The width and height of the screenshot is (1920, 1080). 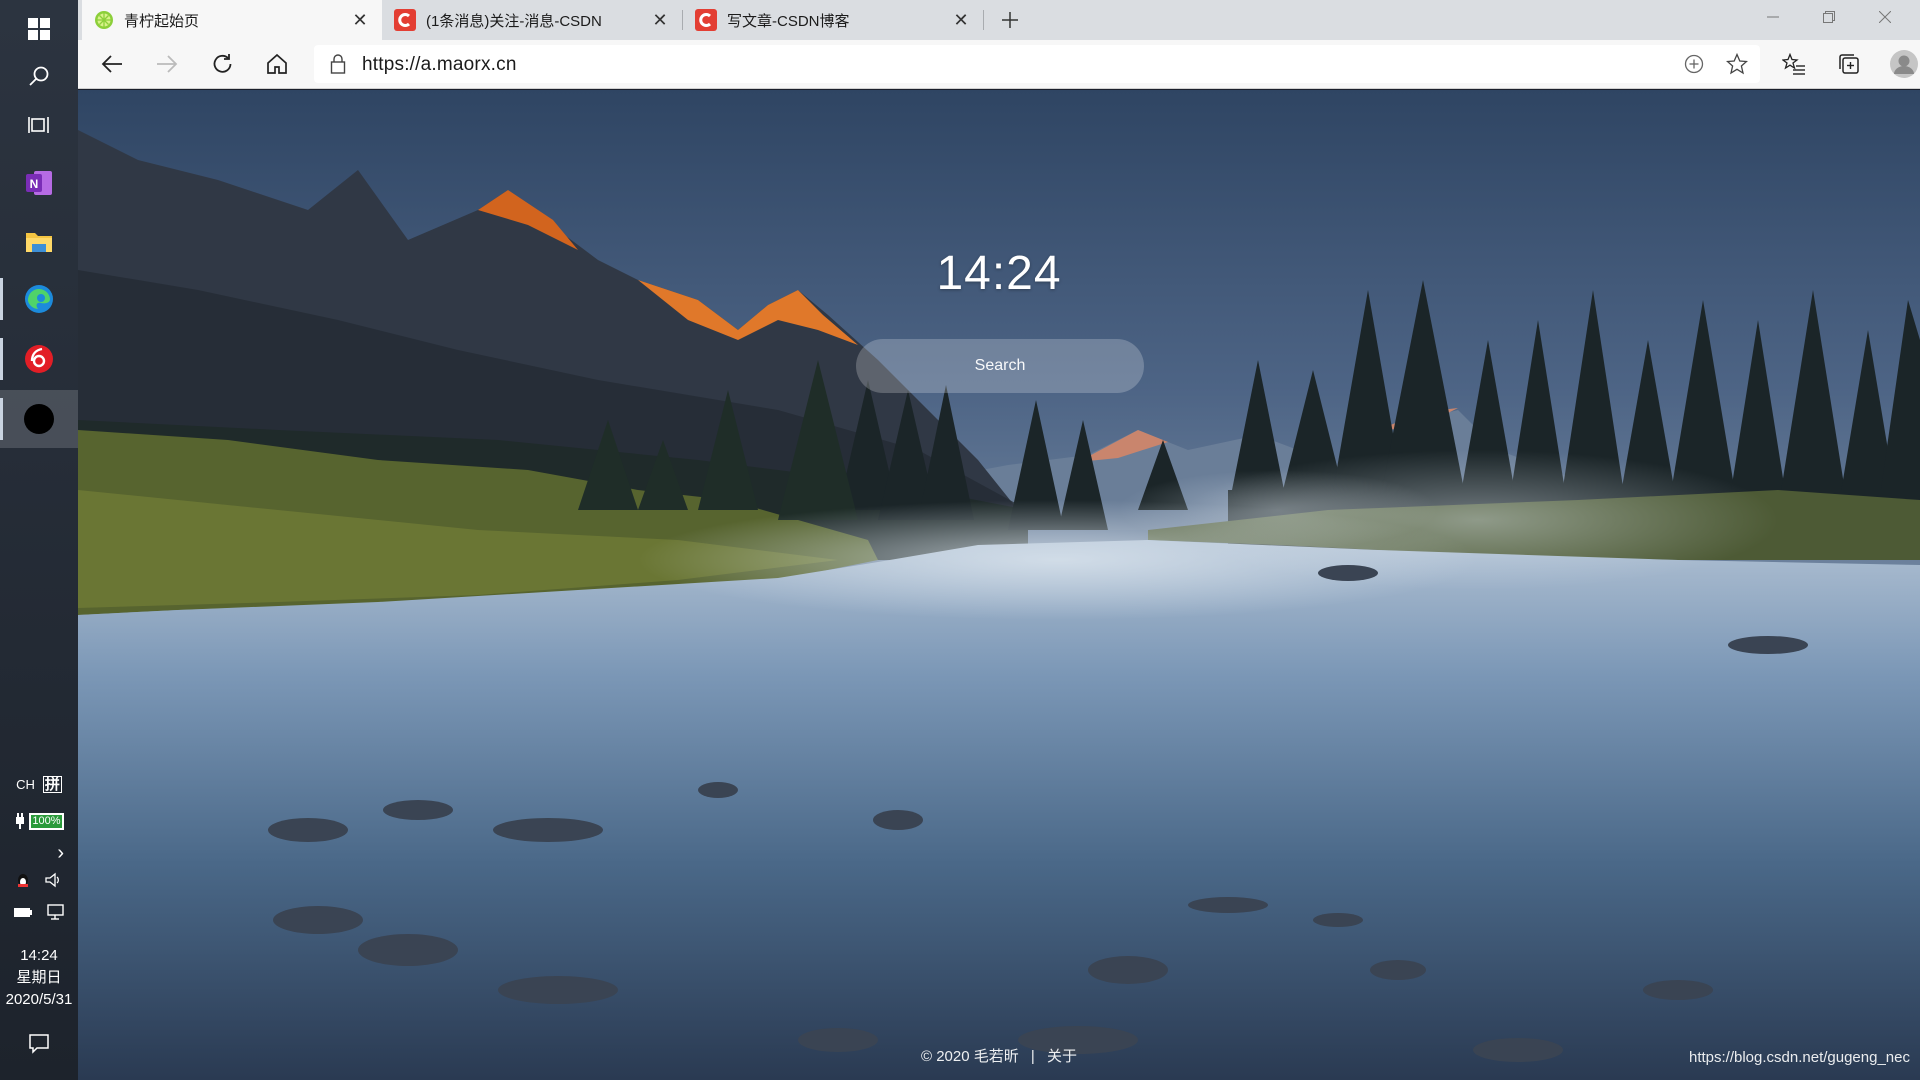 What do you see at coordinates (34, 184) in the screenshot?
I see `svg-text: N` at bounding box center [34, 184].